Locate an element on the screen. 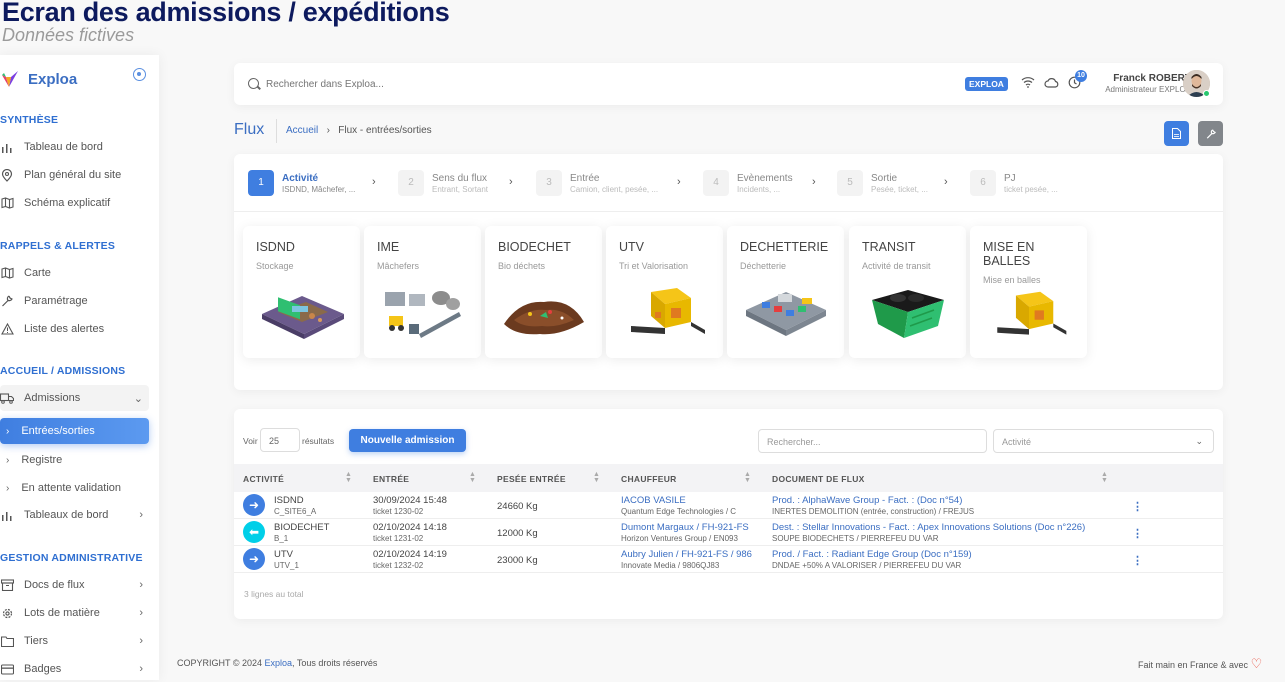  settings-tool-button is located at coordinates (1210, 133).